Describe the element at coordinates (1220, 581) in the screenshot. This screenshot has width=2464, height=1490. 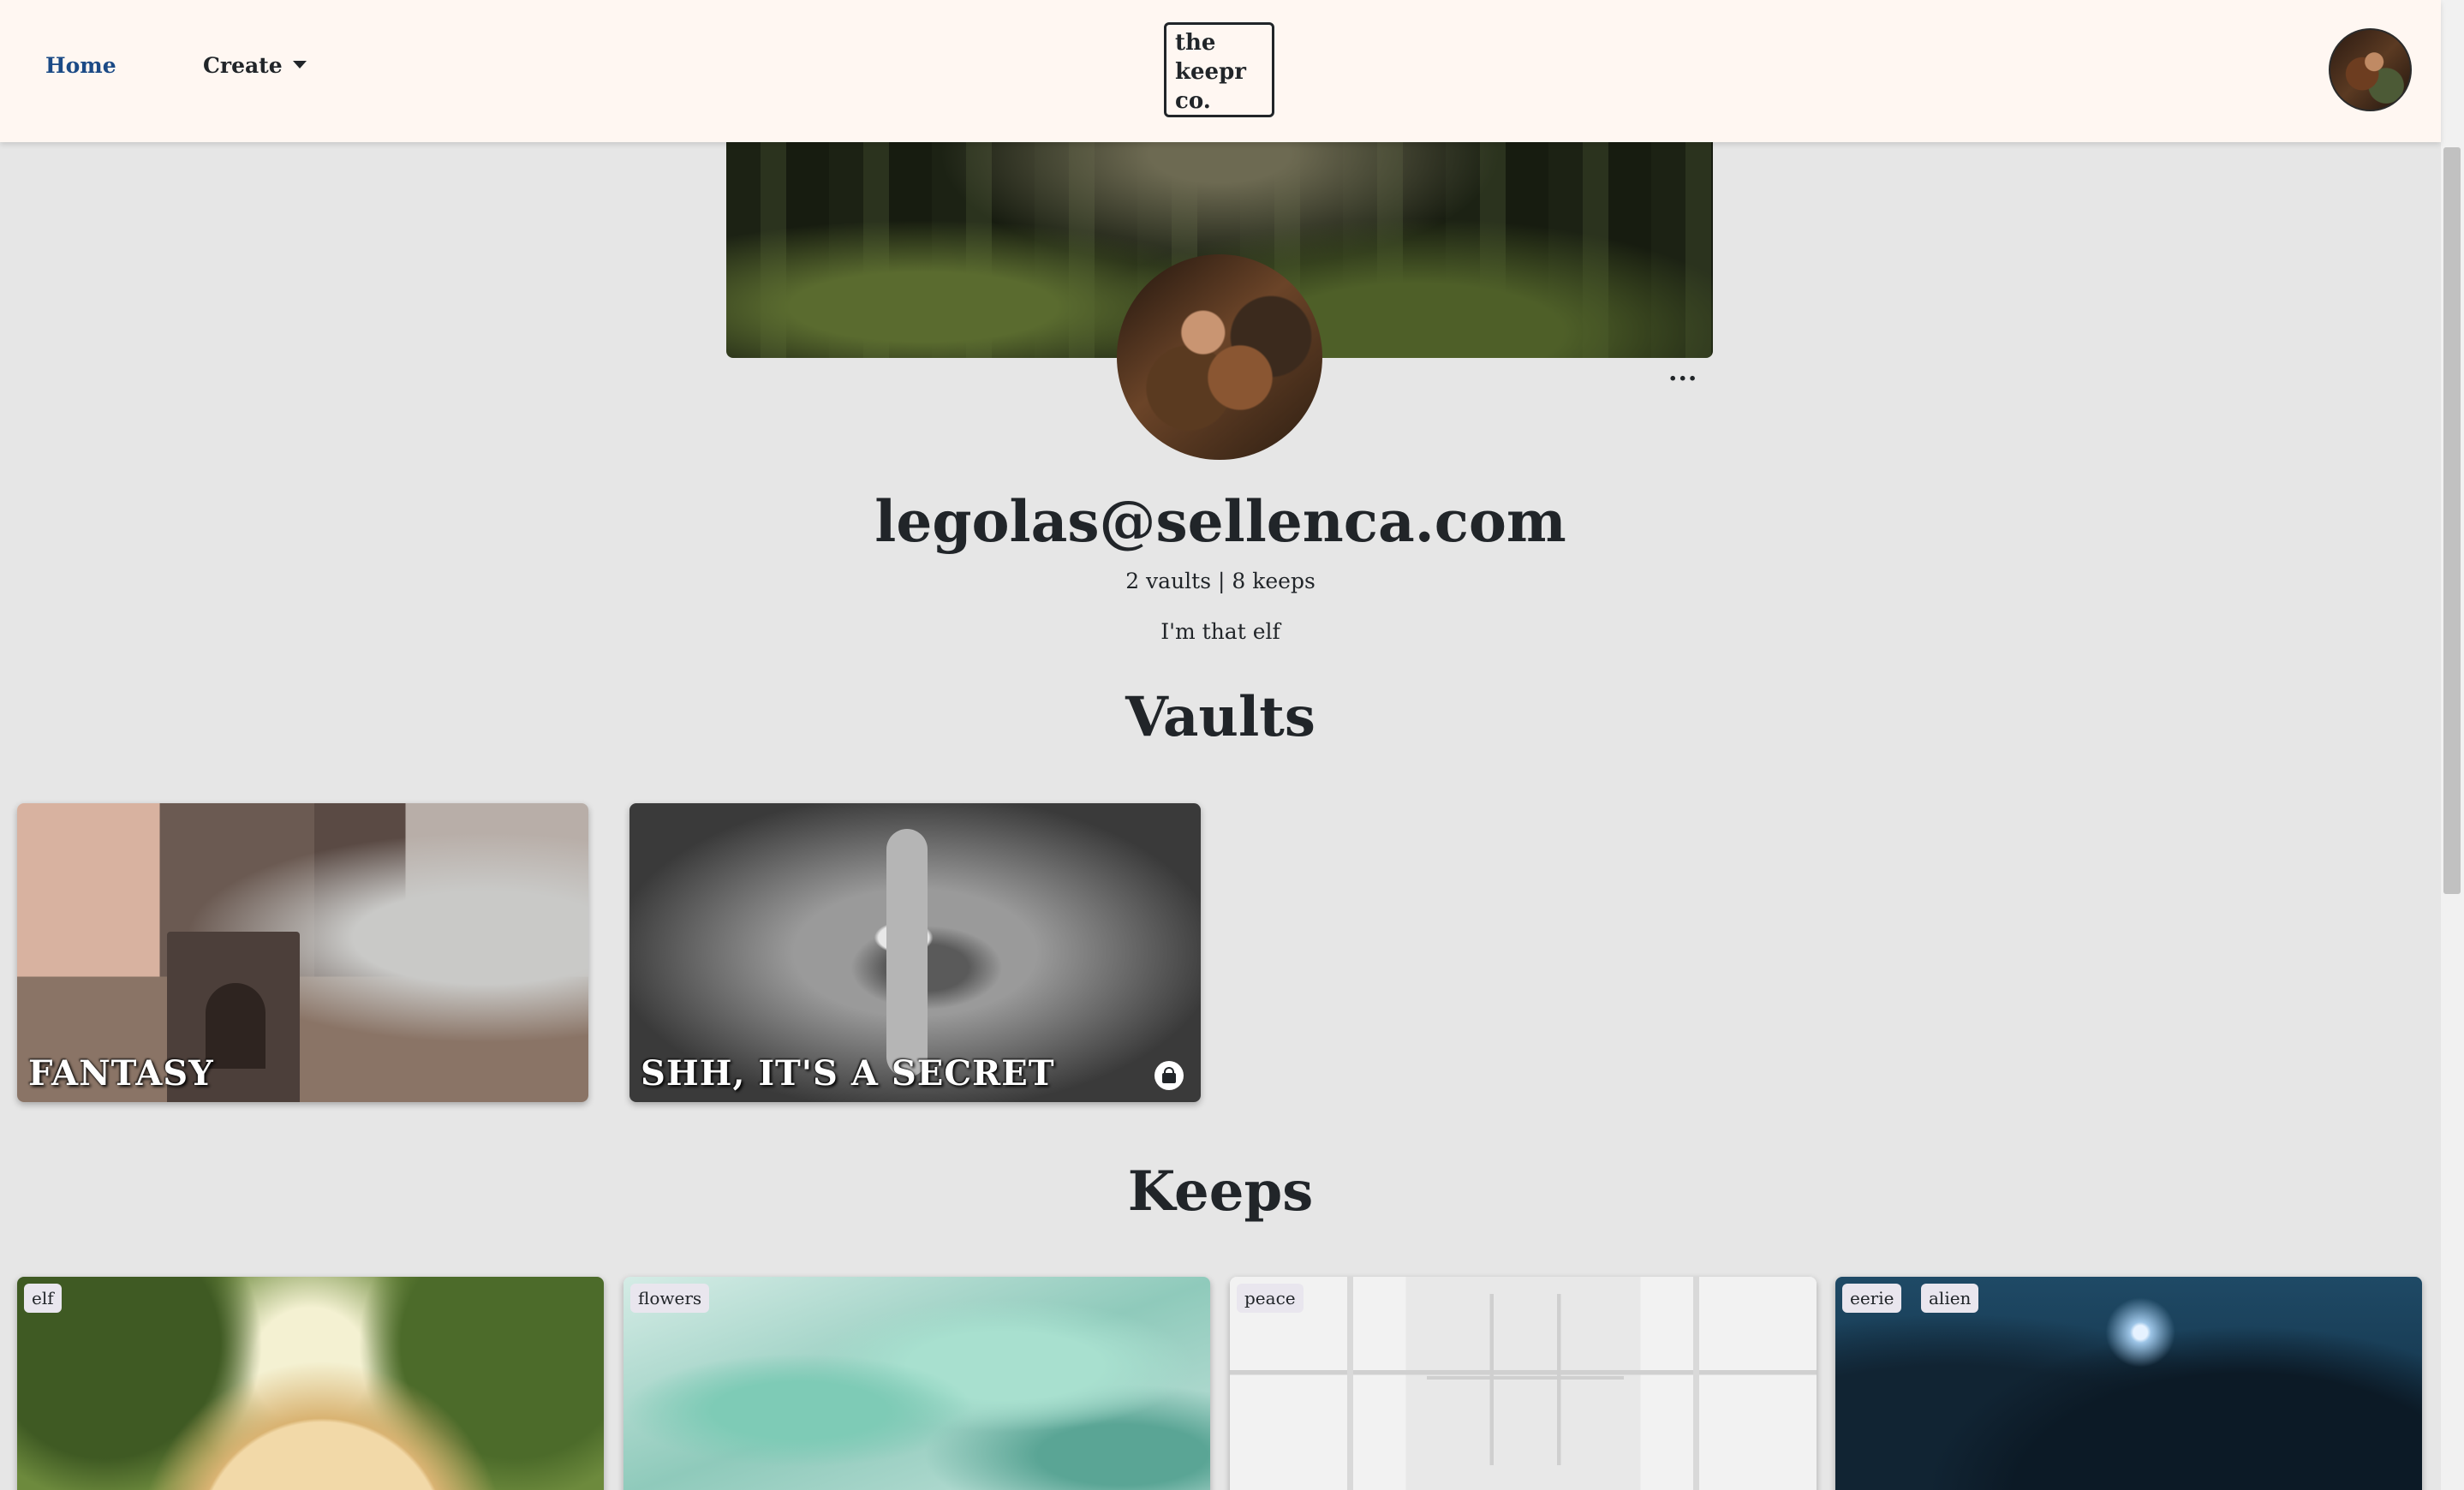
I see `profile-stats: 2 vaults | 8 keeps` at that location.